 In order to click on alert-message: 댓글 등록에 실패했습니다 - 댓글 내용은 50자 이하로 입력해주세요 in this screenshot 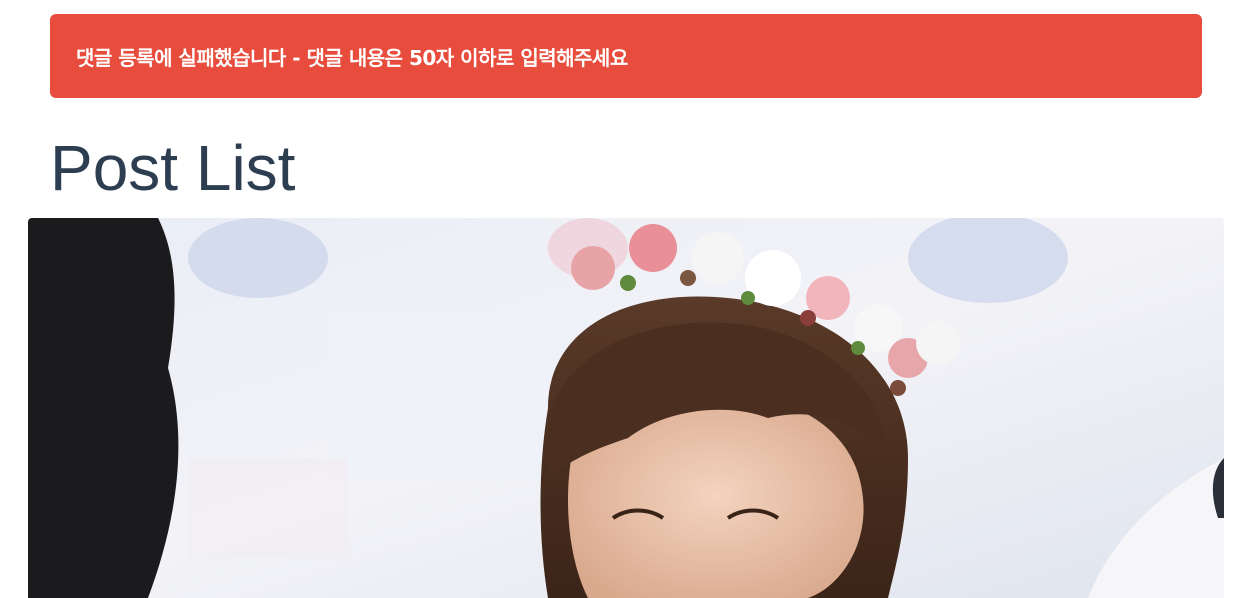, I will do `click(352, 57)`.